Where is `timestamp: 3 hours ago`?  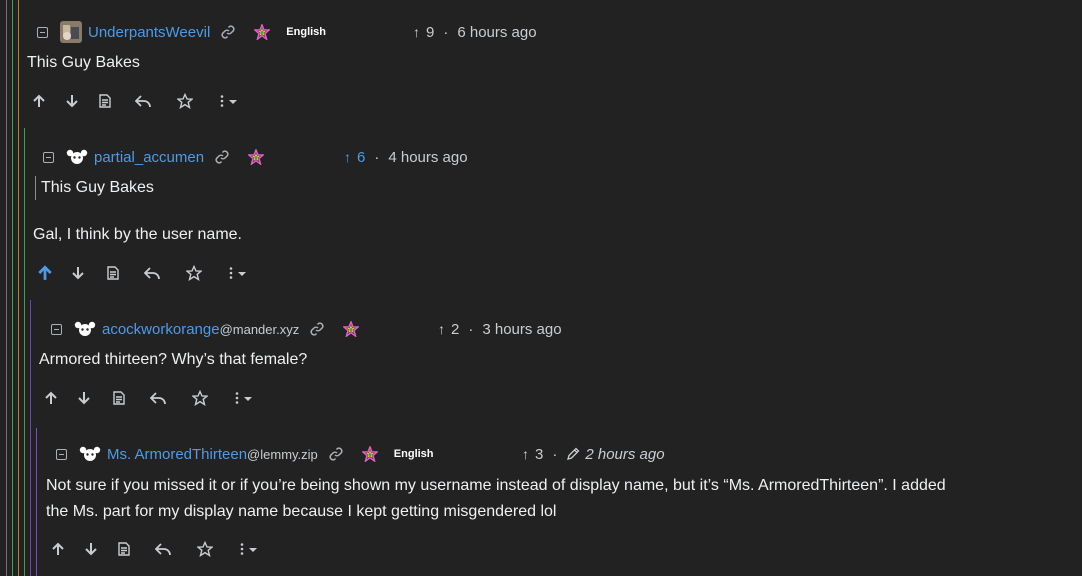
timestamp: 3 hours ago is located at coordinates (521, 329).